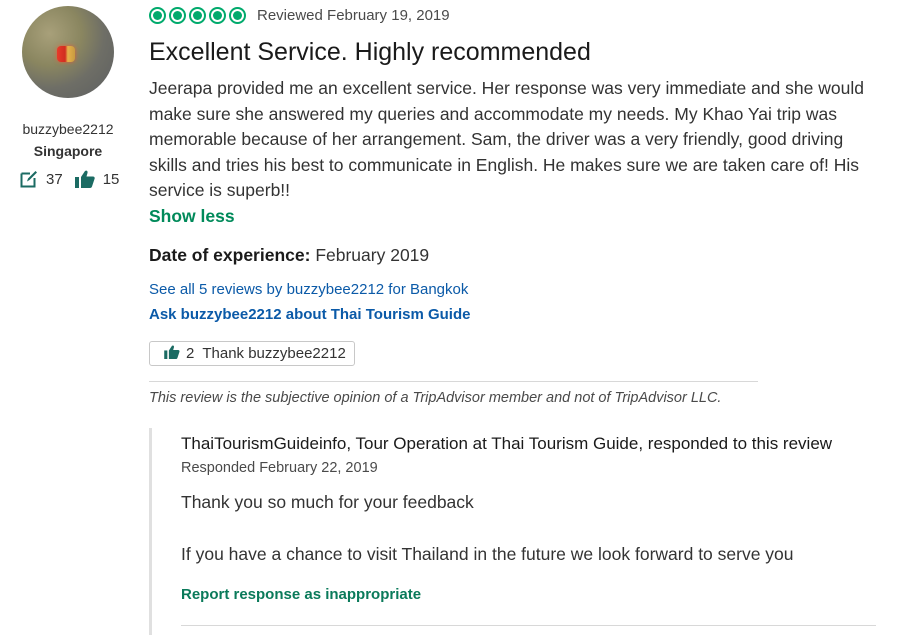  What do you see at coordinates (68, 129) in the screenshot?
I see `reviewer-username: buzzybee2212` at bounding box center [68, 129].